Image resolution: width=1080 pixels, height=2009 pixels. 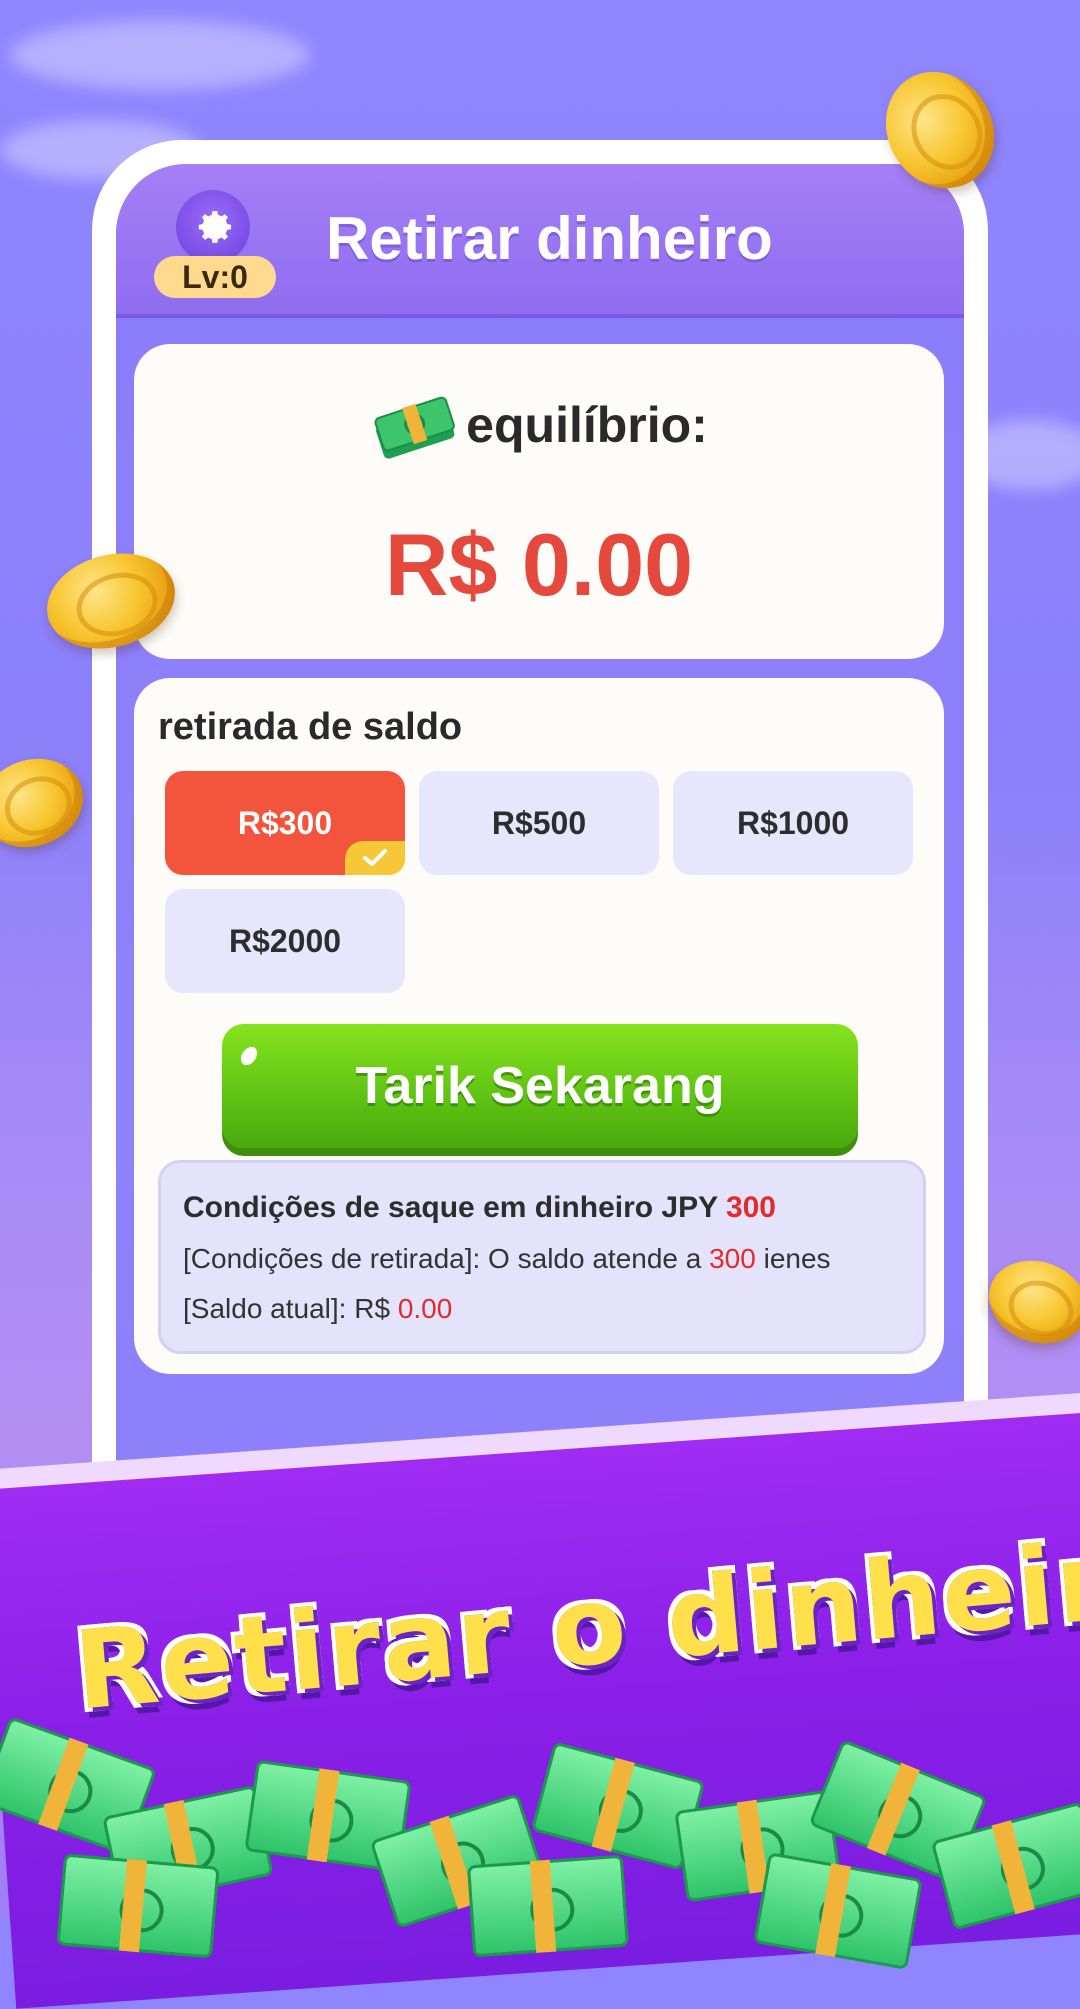 I want to click on button-shine, so click(x=249, y=1056).